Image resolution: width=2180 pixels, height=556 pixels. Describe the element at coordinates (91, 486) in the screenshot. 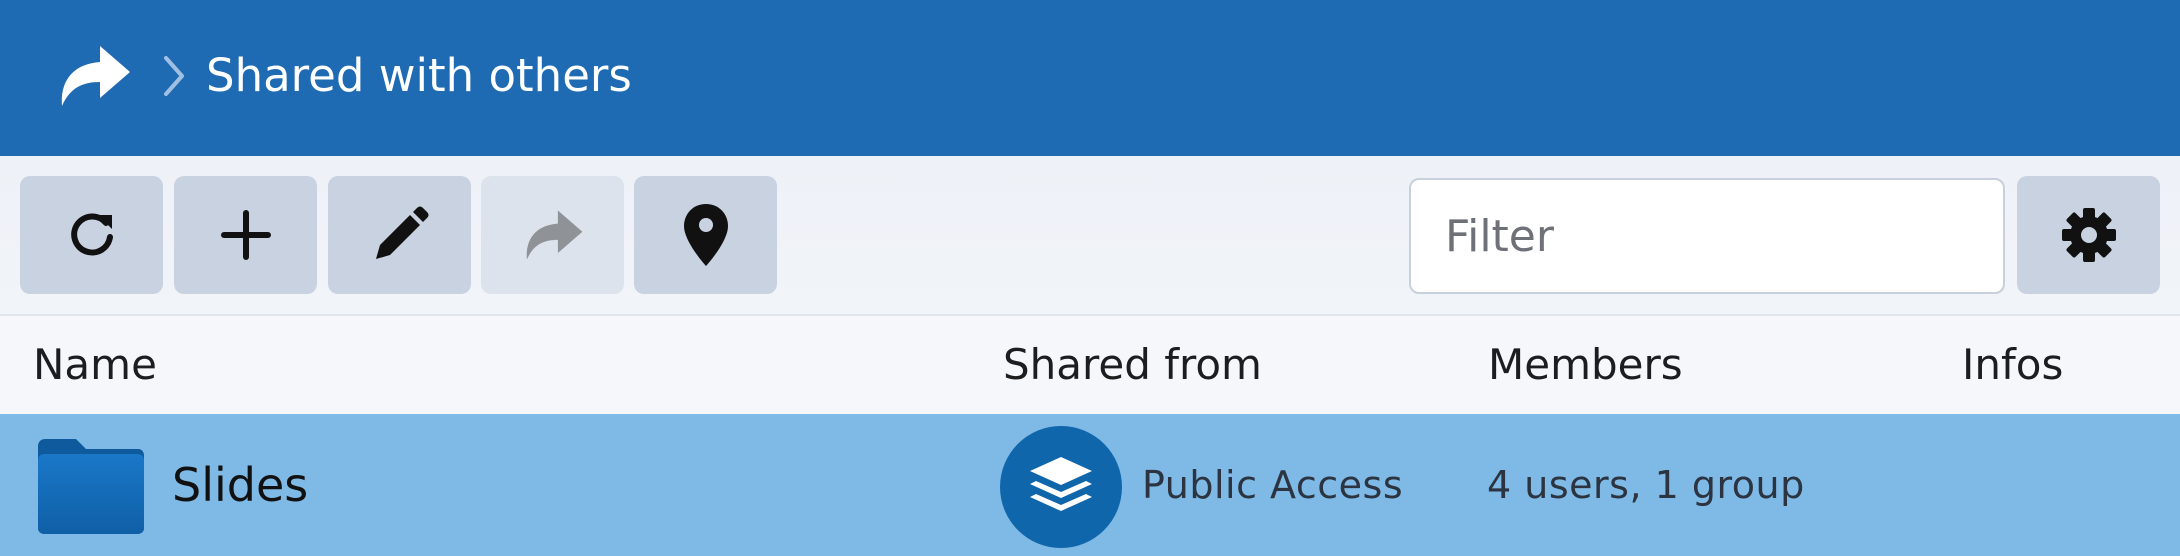

I see `folder-icon` at that location.